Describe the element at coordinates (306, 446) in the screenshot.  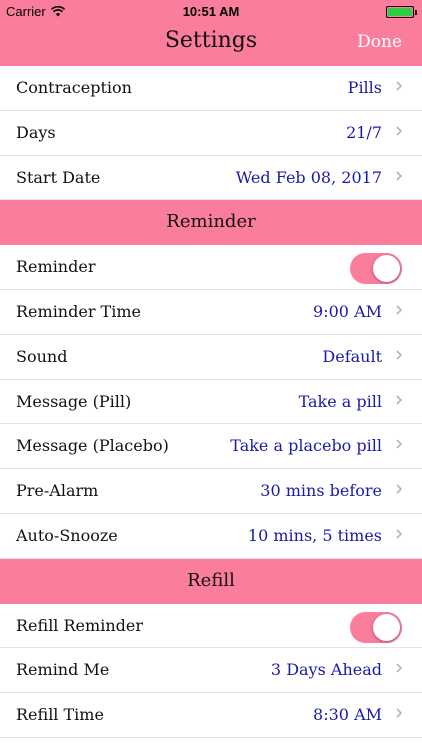
I see `row-value: Take a placebo pill` at that location.